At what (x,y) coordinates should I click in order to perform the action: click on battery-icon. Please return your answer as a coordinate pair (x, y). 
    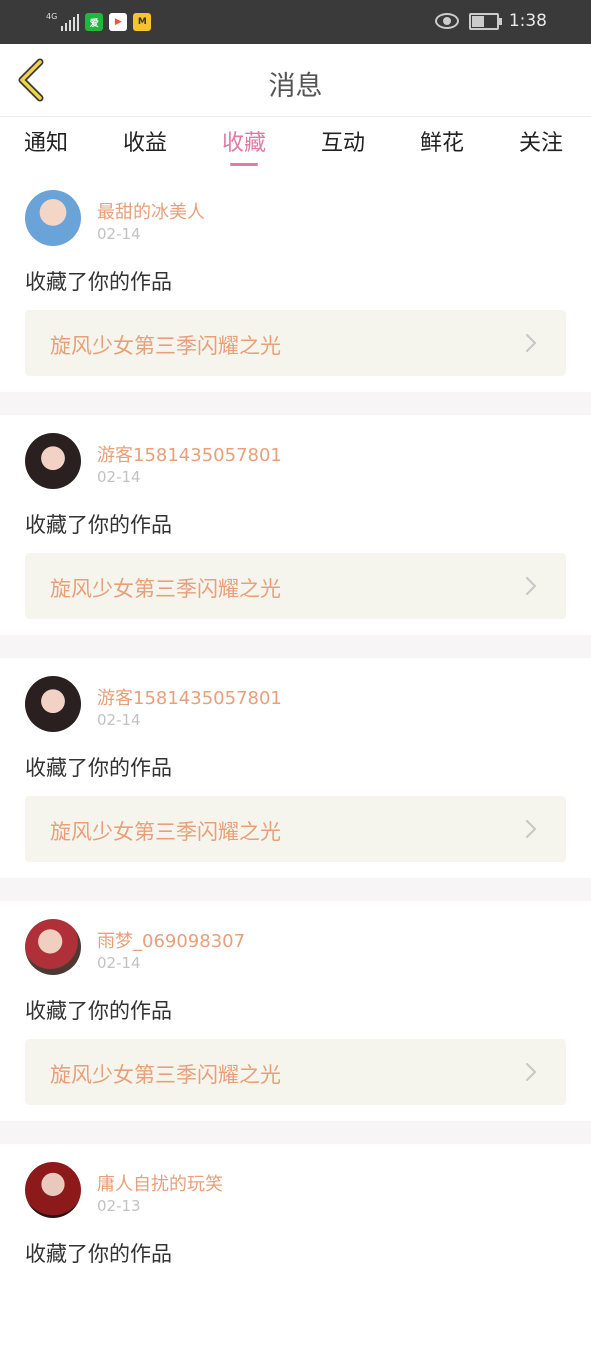
    Looking at the image, I should click on (485, 21).